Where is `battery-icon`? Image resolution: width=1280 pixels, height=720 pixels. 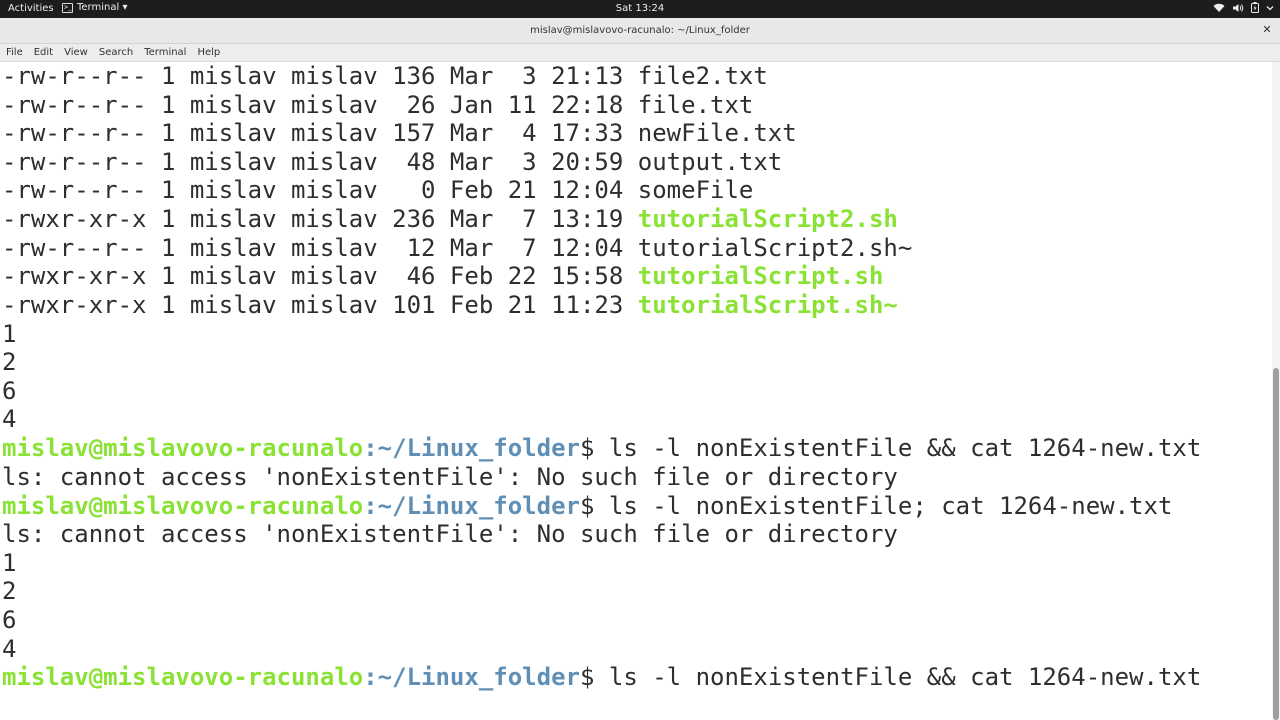 battery-icon is located at coordinates (1255, 7).